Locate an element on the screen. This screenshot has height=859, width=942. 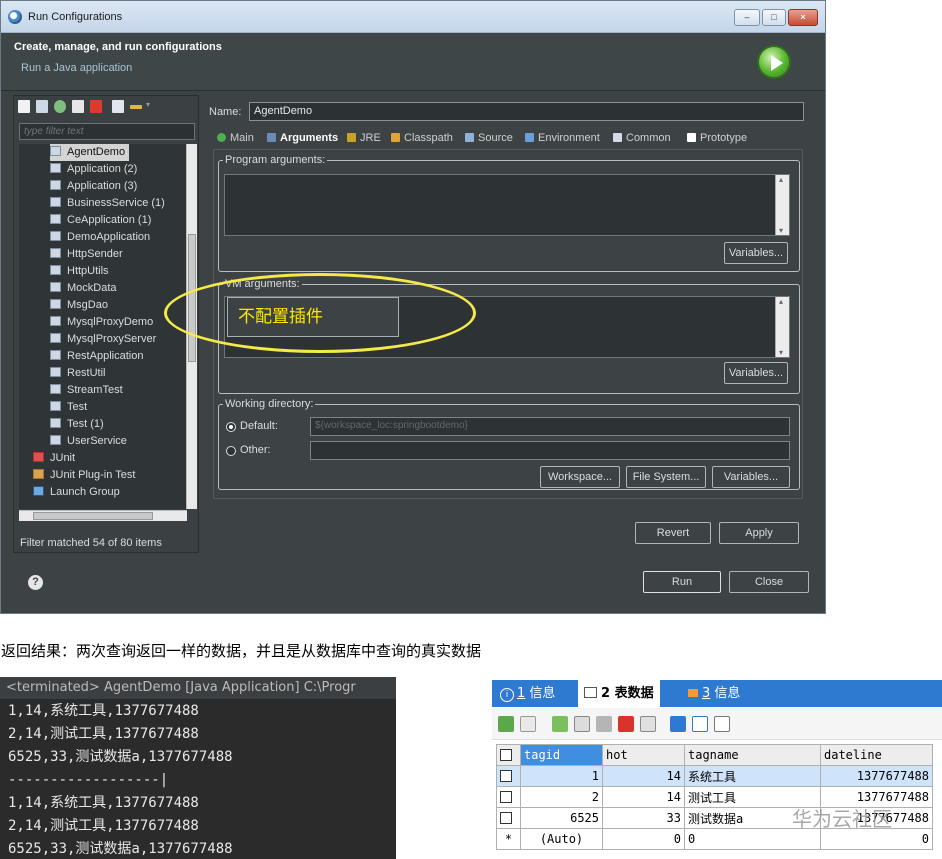
tree-item: Application (2) is located at coordinates (93, 169).